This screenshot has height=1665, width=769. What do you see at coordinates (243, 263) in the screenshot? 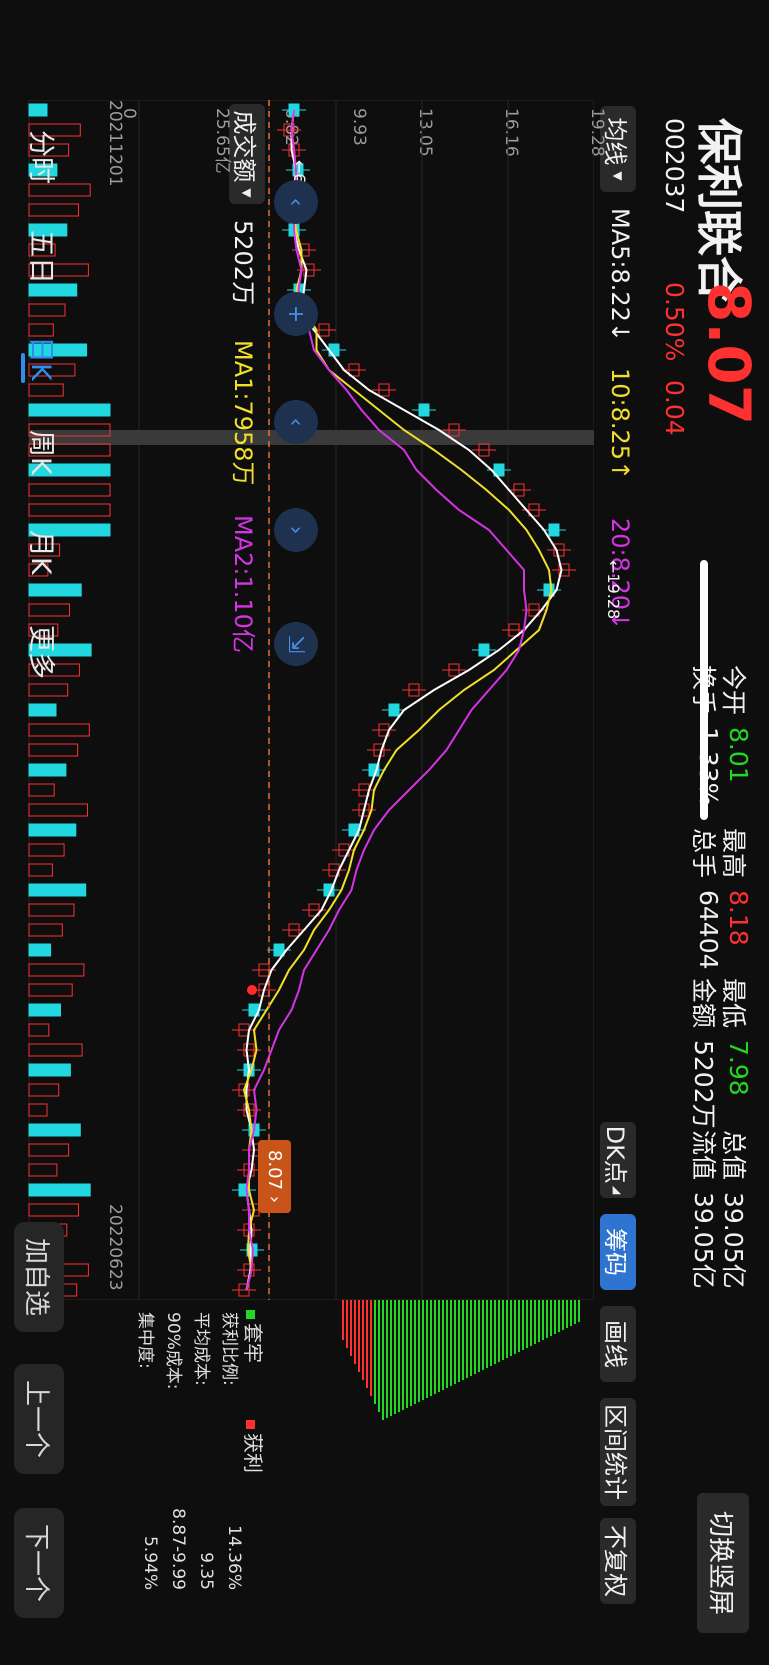
I see `volume-value: 5202万` at bounding box center [243, 263].